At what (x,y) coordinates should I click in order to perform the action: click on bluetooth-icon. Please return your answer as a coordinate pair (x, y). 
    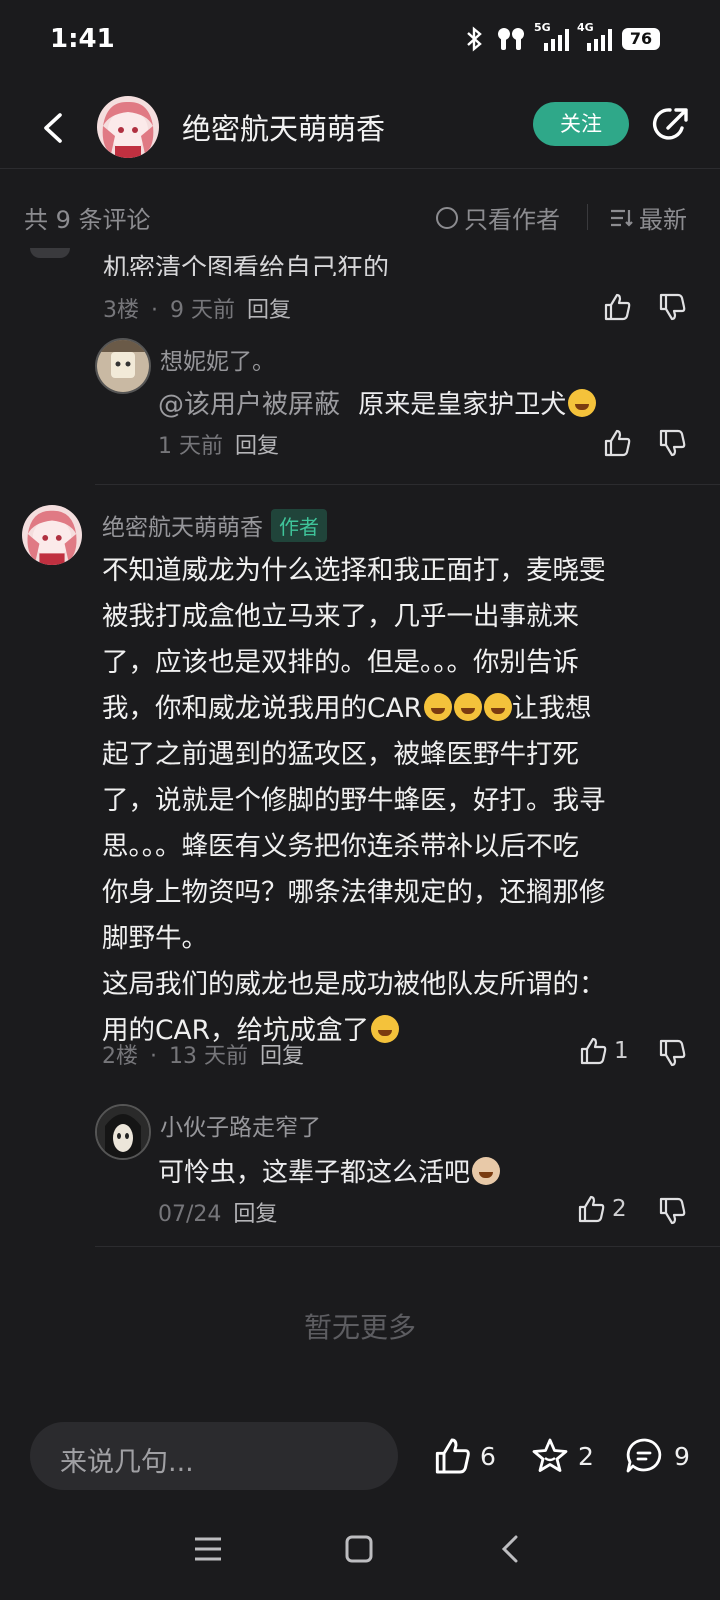
    Looking at the image, I should click on (474, 39).